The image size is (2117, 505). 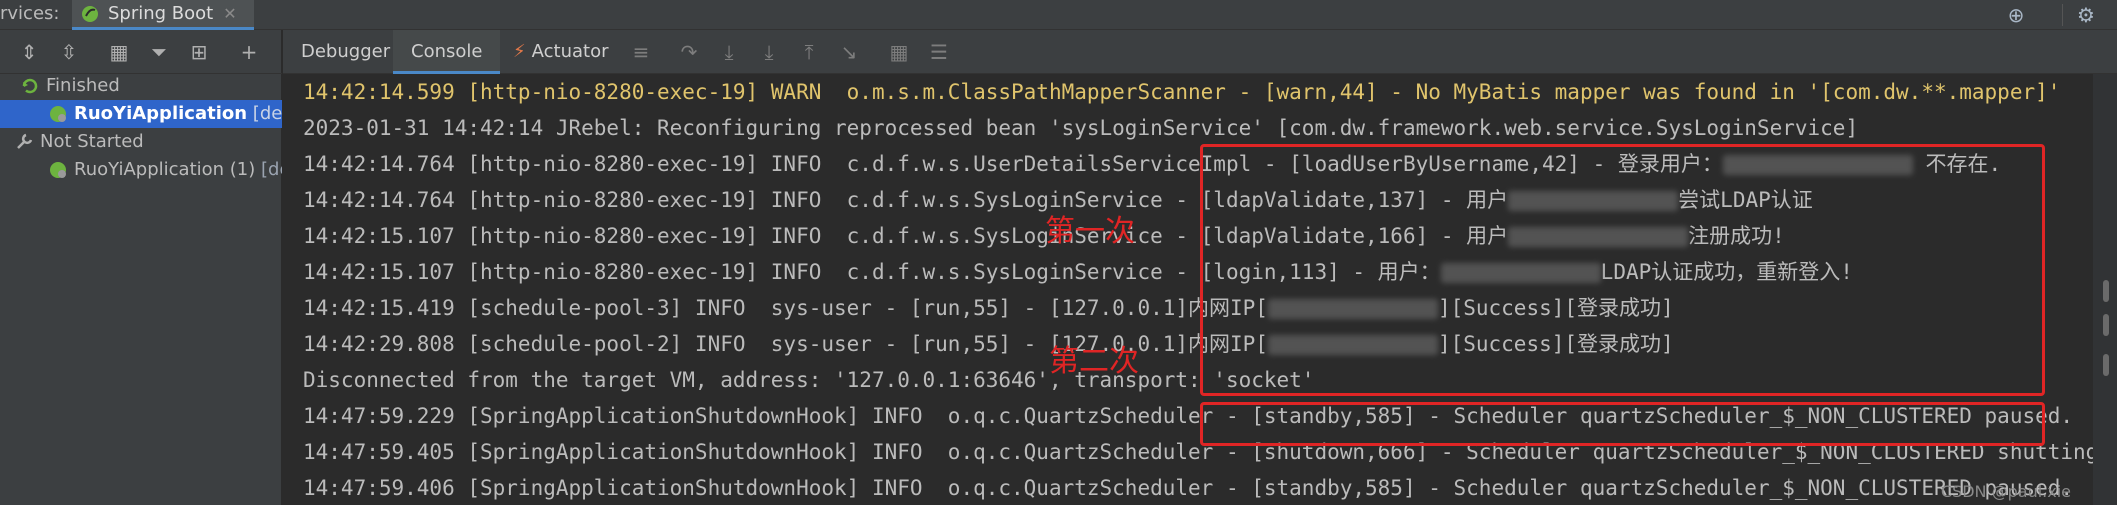 What do you see at coordinates (267, 113) in the screenshot?
I see `tree-label-ruoyi-detail: [devto` at bounding box center [267, 113].